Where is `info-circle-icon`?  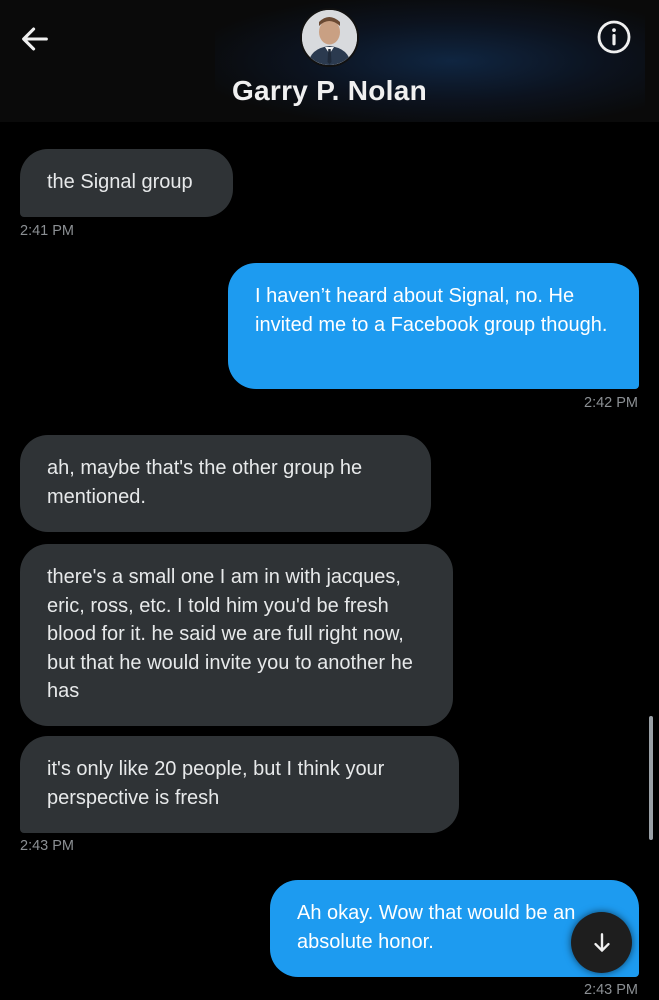 info-circle-icon is located at coordinates (614, 37).